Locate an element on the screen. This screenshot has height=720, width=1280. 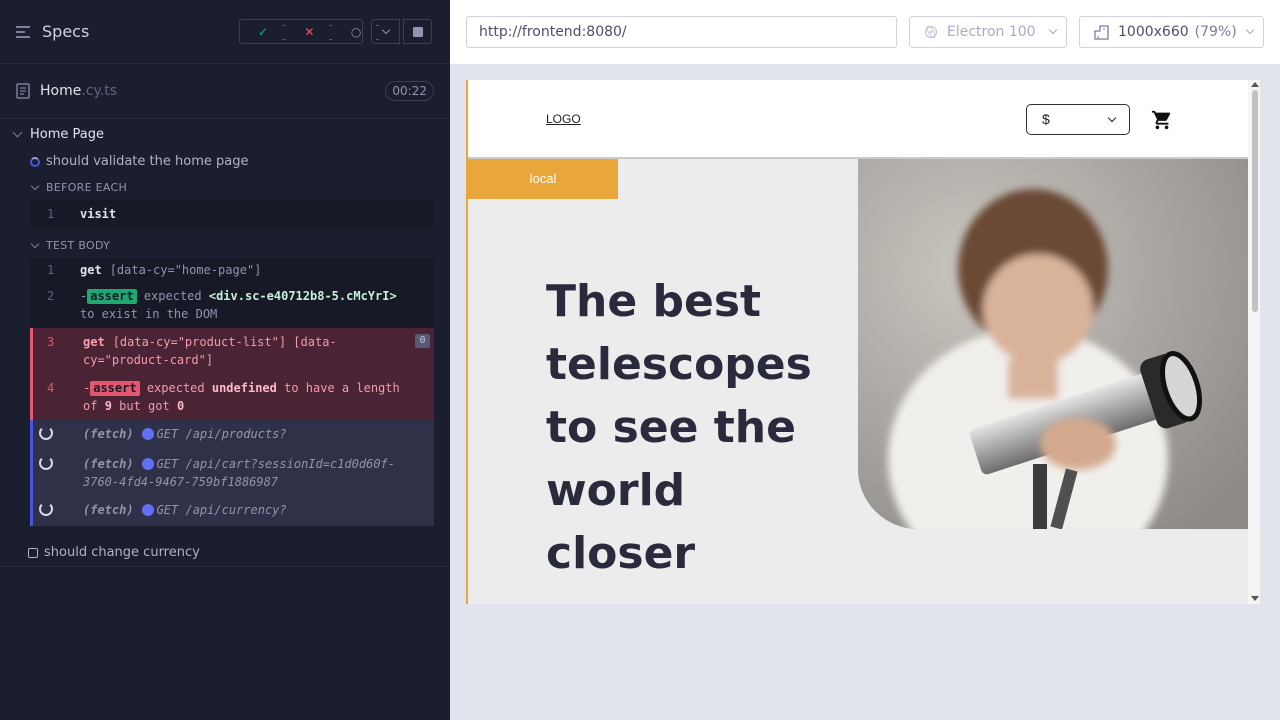
browser-name: Electron 100 is located at coordinates (991, 32).